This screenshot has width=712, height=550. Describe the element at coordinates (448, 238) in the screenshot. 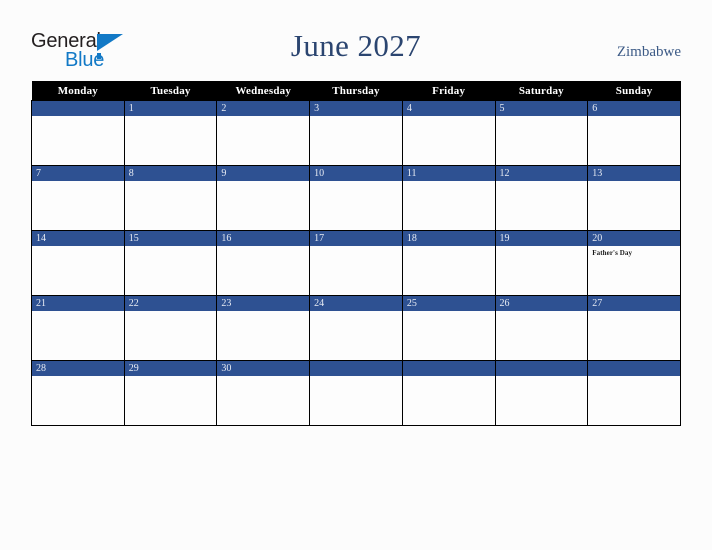

I see `day-number: 18` at that location.